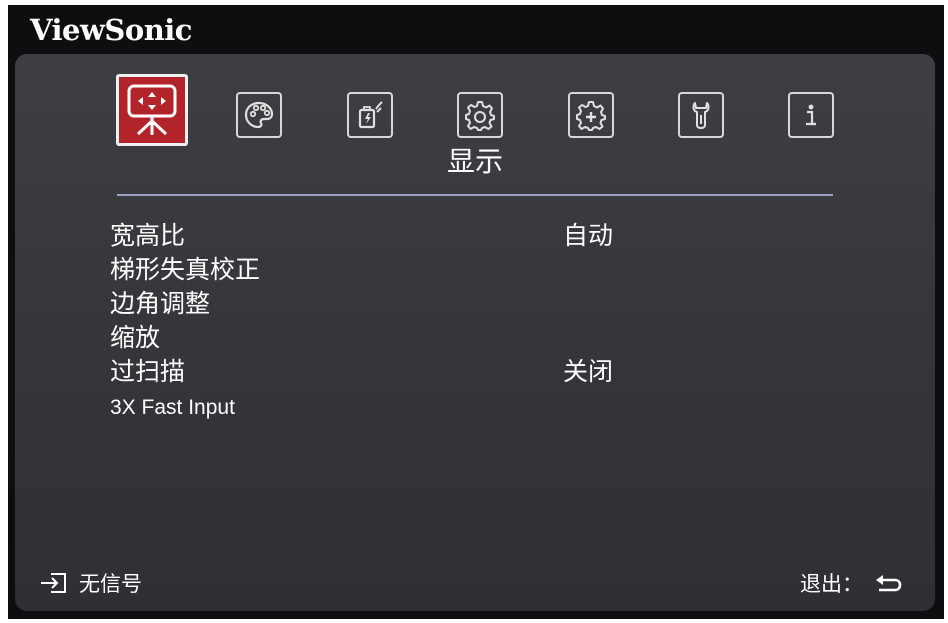 This screenshot has width=948, height=623. What do you see at coordinates (147, 372) in the screenshot?
I see `menu-item-overscan: 过扫描` at bounding box center [147, 372].